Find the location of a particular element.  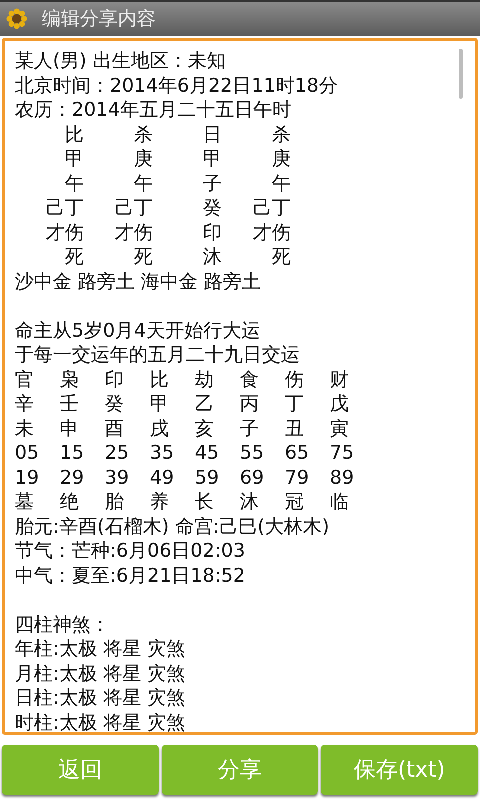

text-cell-text: 伤 is located at coordinates (295, 380).